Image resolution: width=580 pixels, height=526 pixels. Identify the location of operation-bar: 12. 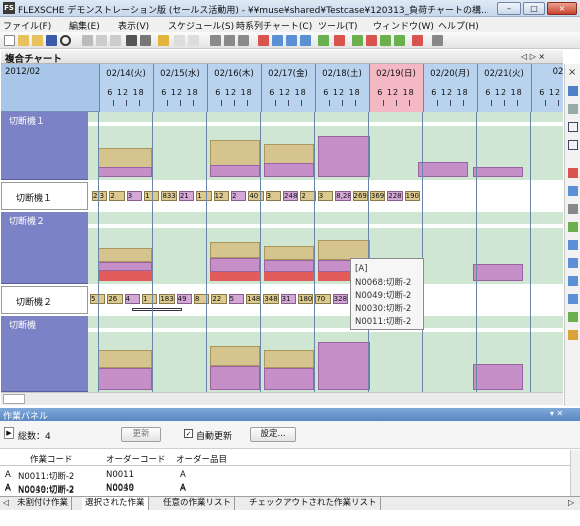
(221, 196).